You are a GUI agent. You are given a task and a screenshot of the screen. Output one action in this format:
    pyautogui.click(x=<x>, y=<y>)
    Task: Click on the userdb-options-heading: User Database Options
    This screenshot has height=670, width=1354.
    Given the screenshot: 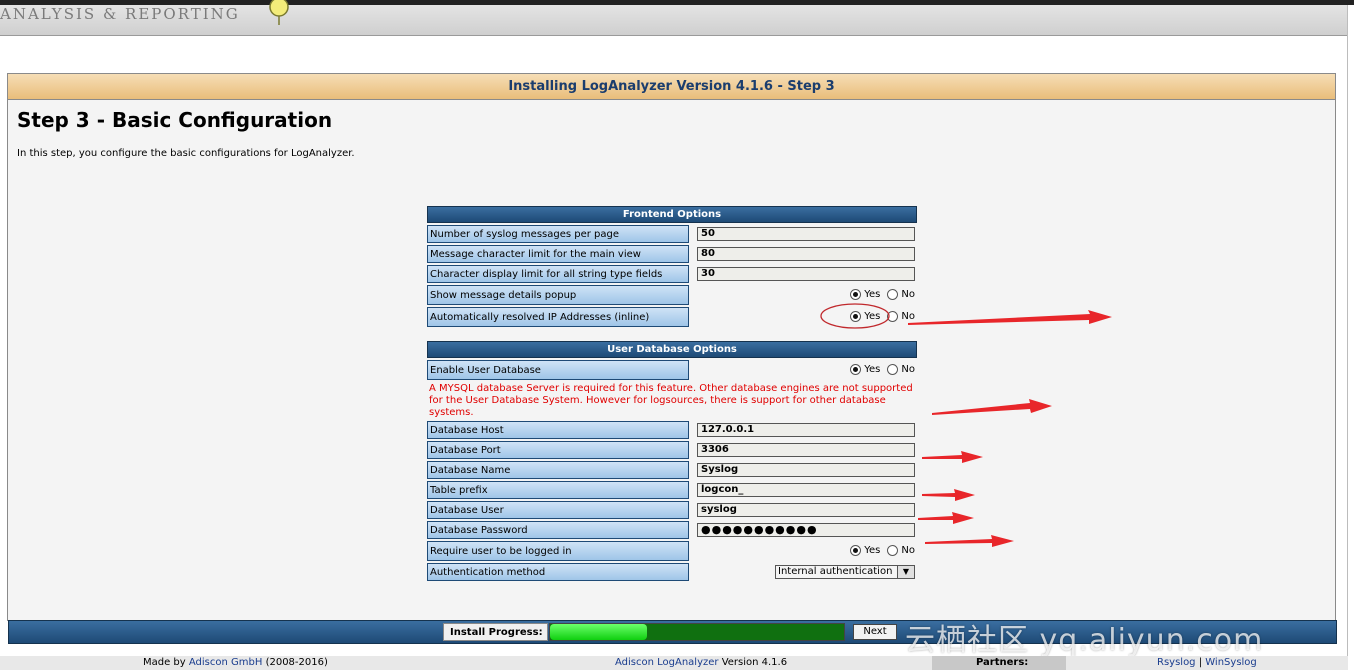 What is the action you would take?
    pyautogui.click(x=672, y=349)
    